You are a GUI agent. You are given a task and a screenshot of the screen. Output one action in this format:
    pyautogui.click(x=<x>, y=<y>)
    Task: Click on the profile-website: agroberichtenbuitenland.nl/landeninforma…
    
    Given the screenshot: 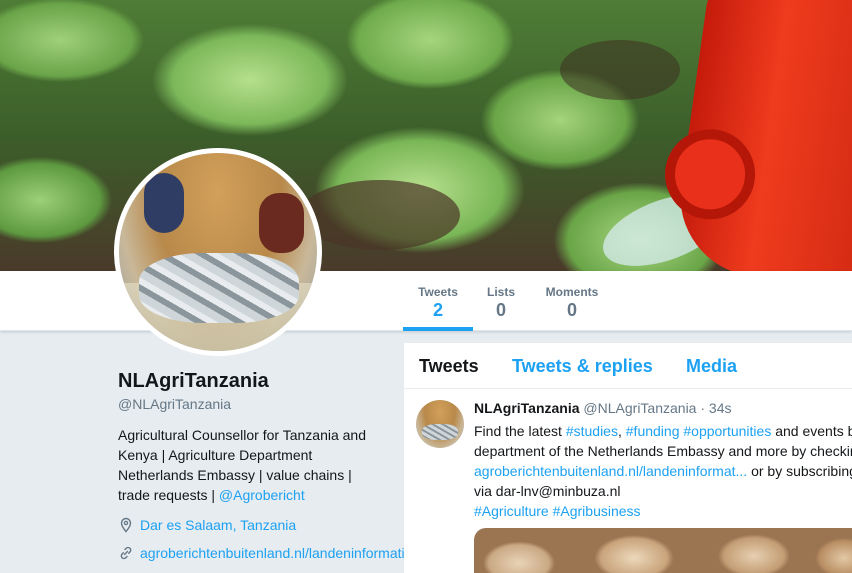 What is the action you would take?
    pyautogui.click(x=265, y=553)
    